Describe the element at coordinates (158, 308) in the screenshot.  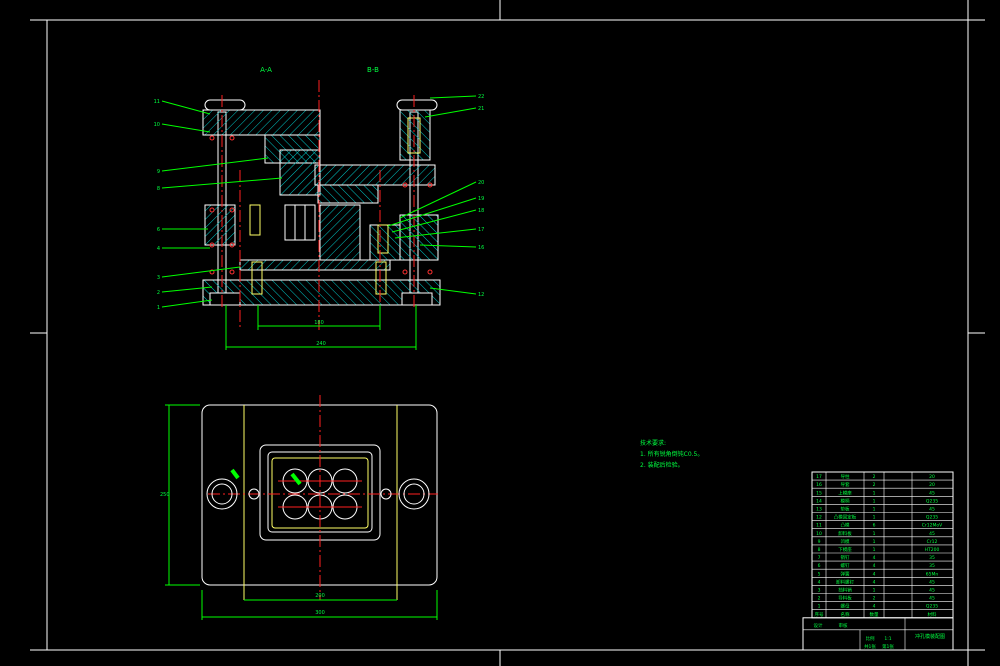
I see `callout-left: 1` at that location.